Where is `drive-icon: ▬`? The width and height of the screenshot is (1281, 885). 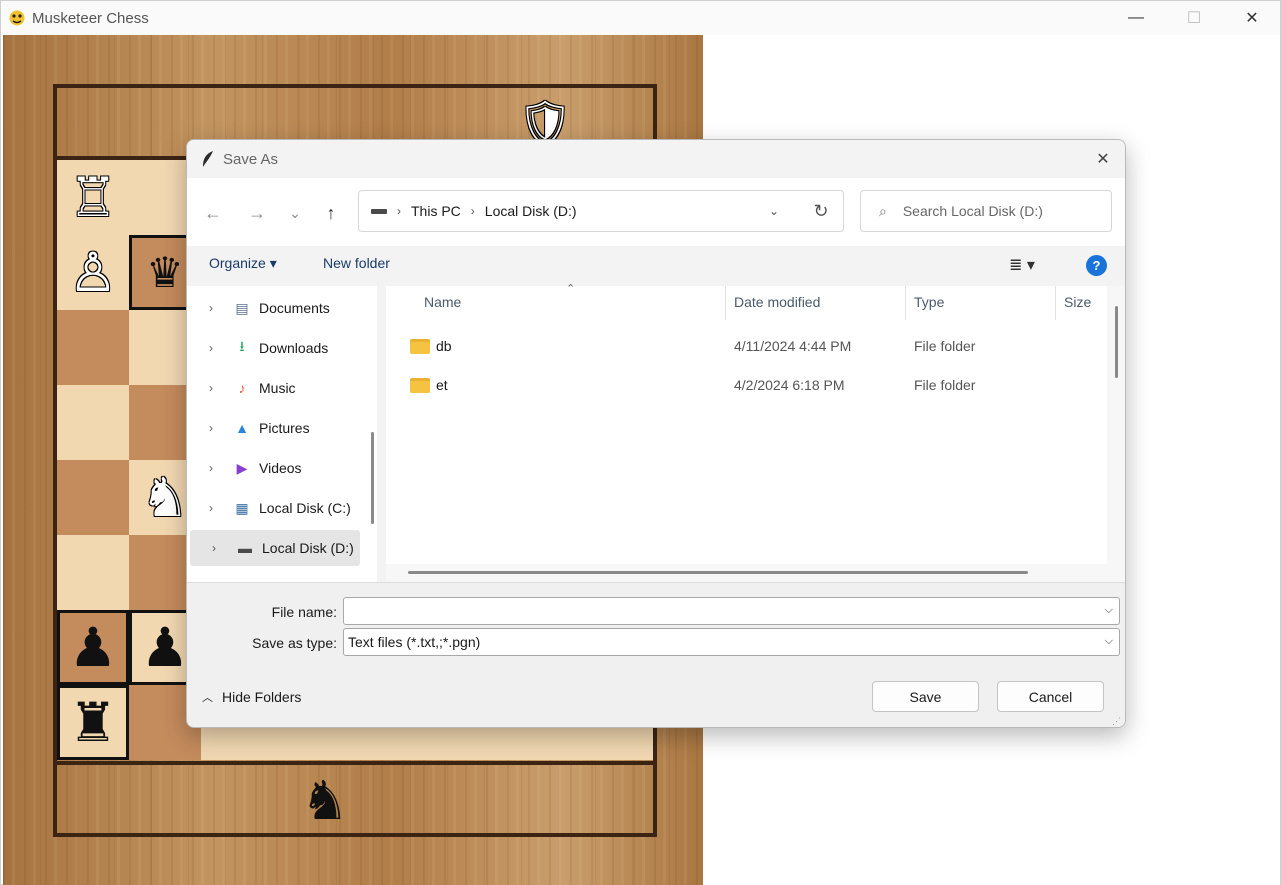
drive-icon: ▬ is located at coordinates (245, 548).